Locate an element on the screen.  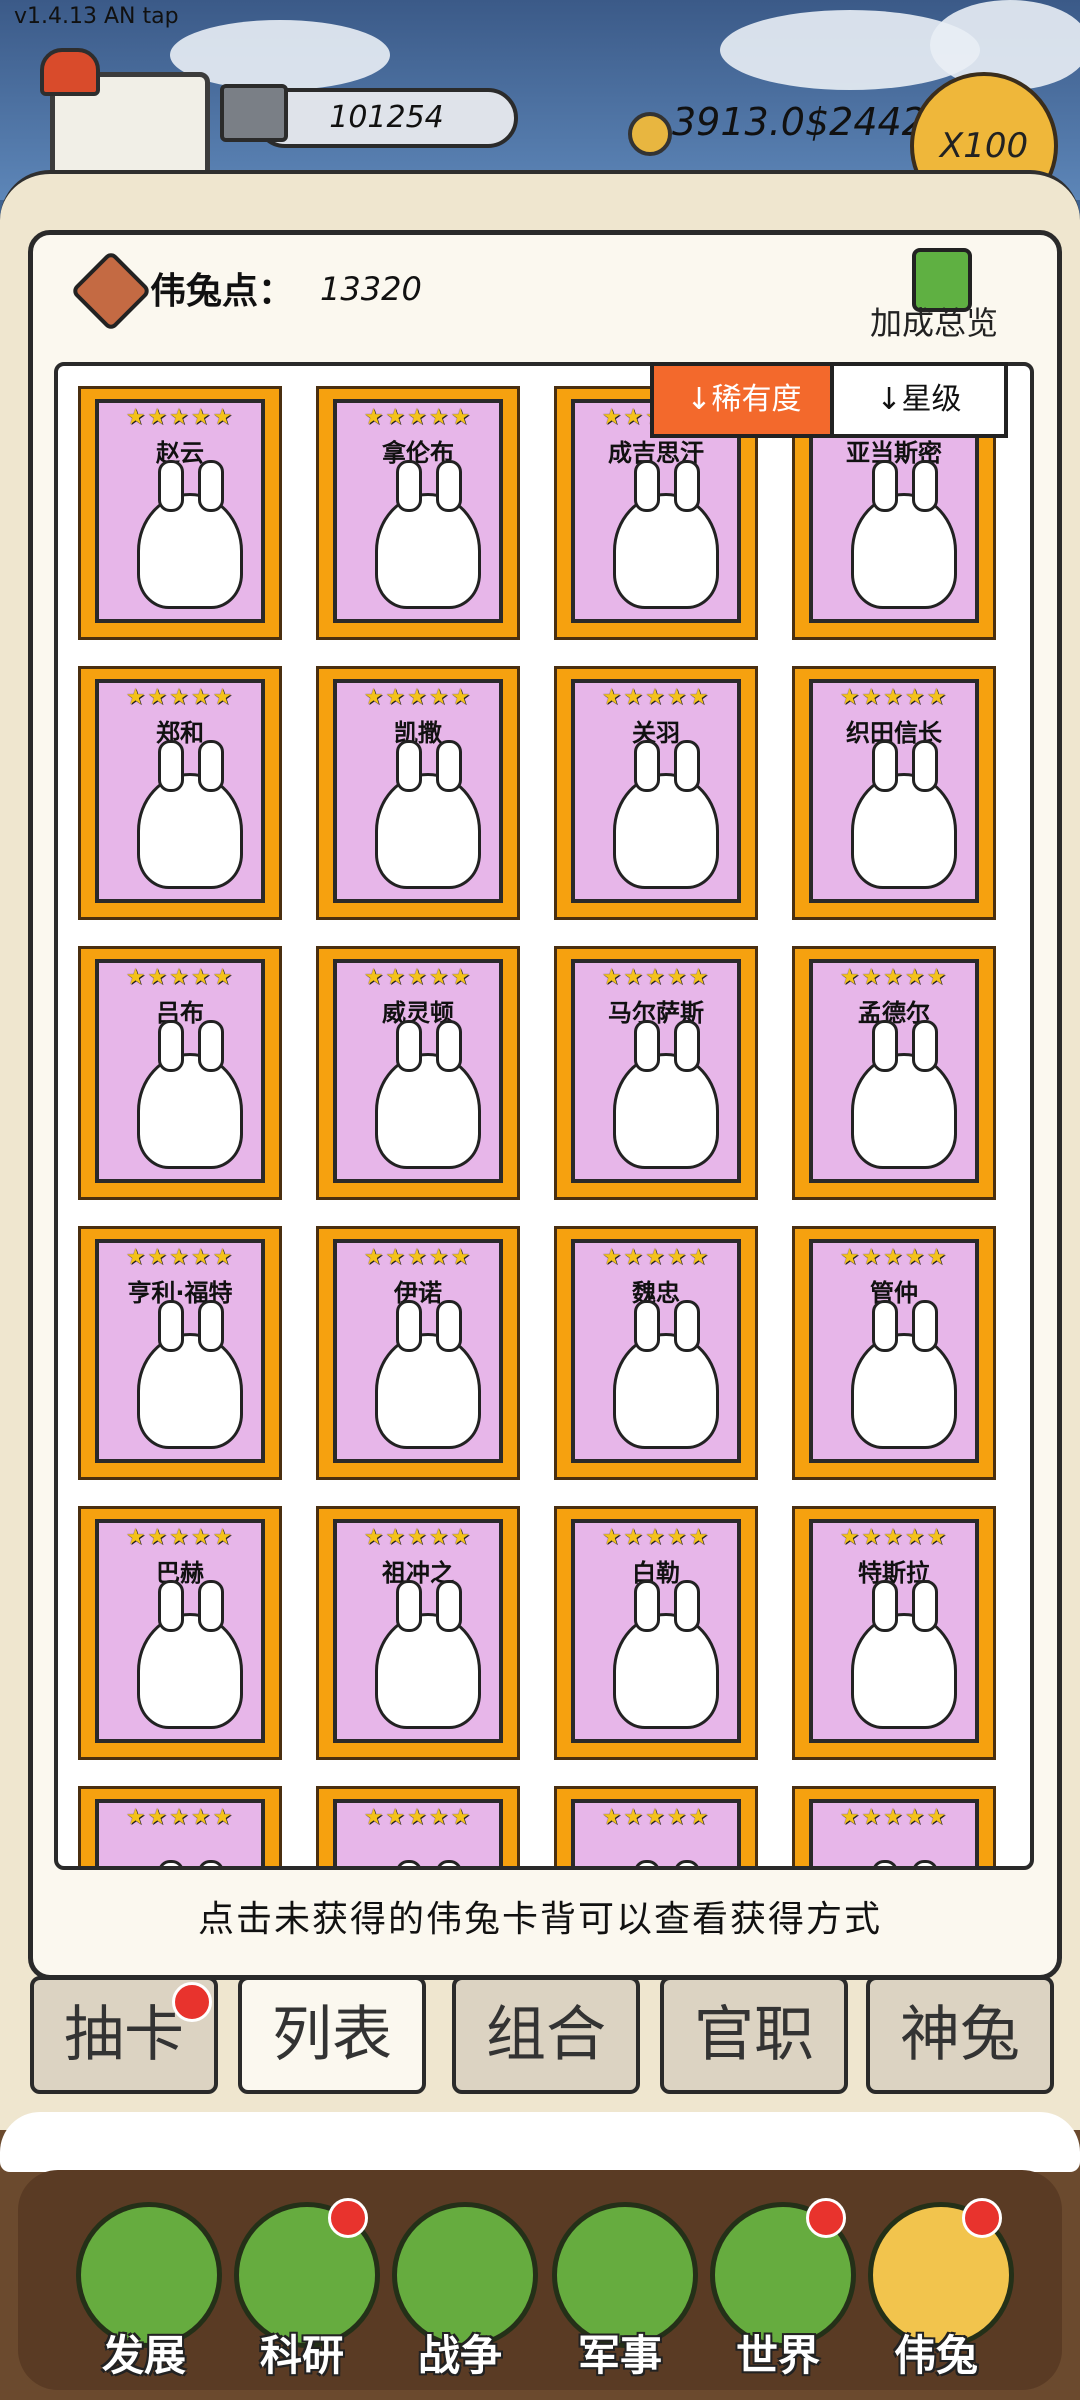
nav-military: 军事 is located at coordinates (620, 2352).